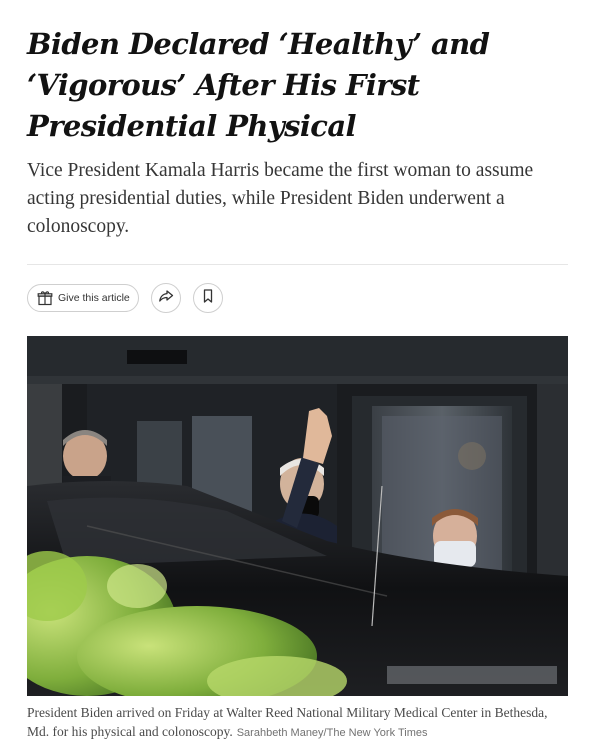 Image resolution: width=600 pixels, height=751 pixels. What do you see at coordinates (94, 298) in the screenshot?
I see `give-article-label: Give this article` at bounding box center [94, 298].